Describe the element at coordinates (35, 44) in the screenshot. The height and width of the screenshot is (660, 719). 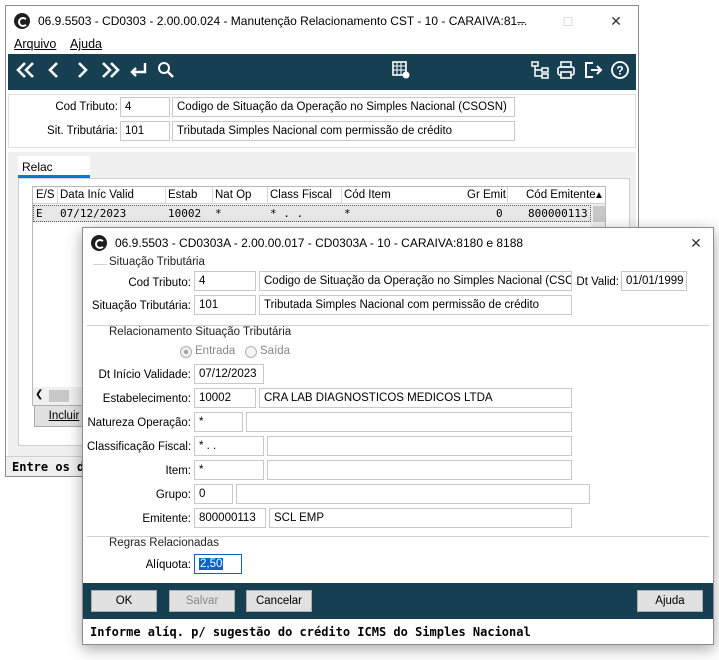
I see `menu-arquivo: Arquivo` at that location.